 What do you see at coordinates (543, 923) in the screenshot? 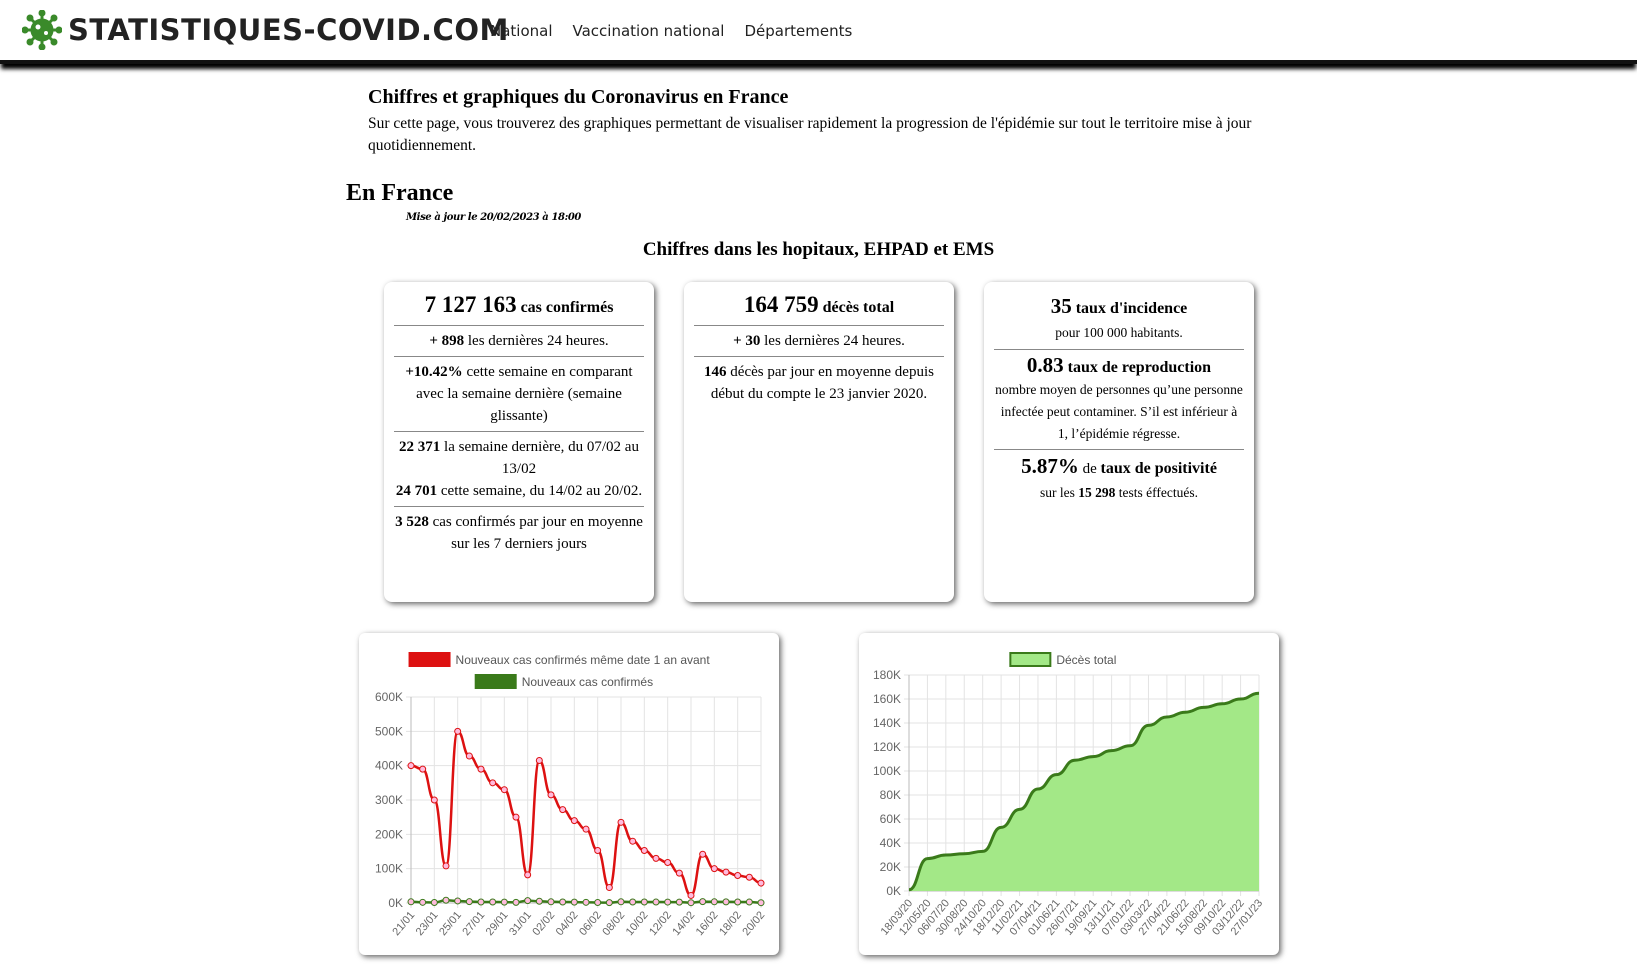
I see `x-tick-label: 02/02` at bounding box center [543, 923].